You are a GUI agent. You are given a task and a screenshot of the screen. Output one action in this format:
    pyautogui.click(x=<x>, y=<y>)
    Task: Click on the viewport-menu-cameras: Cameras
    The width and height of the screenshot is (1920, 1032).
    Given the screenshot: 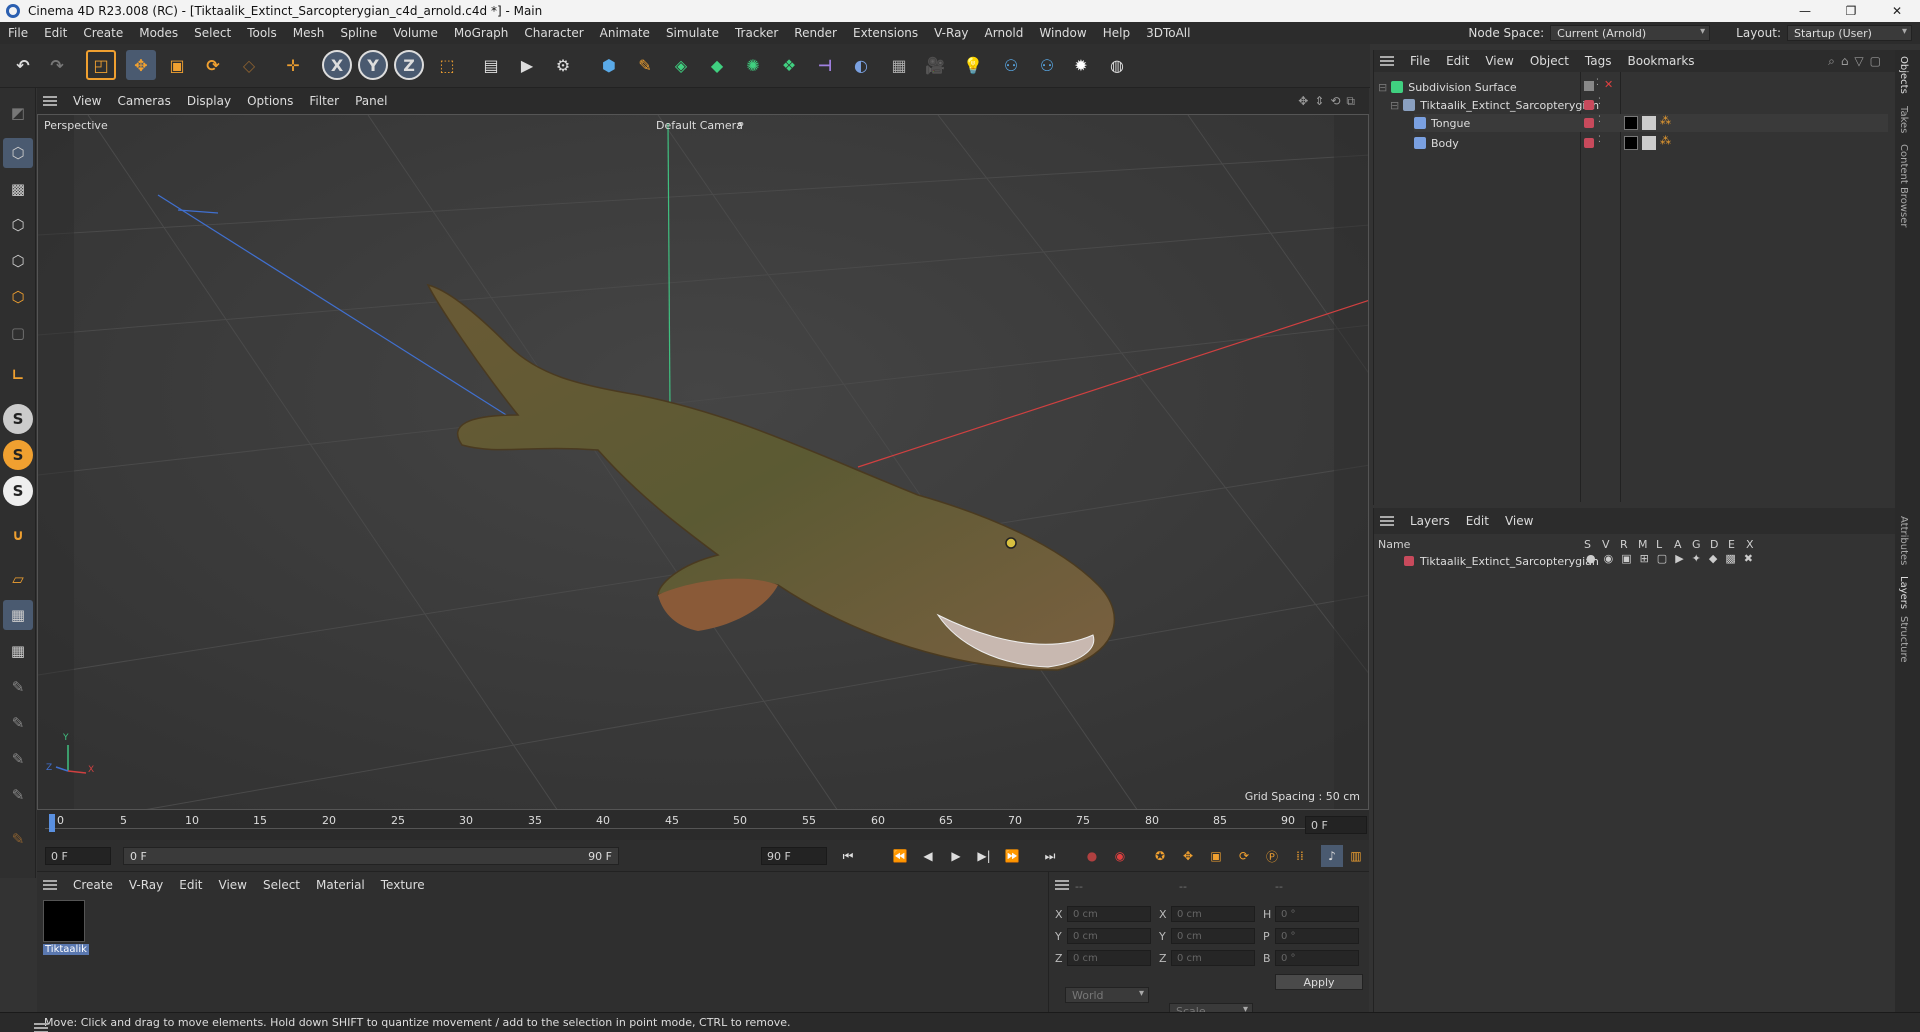 What is the action you would take?
    pyautogui.click(x=143, y=101)
    